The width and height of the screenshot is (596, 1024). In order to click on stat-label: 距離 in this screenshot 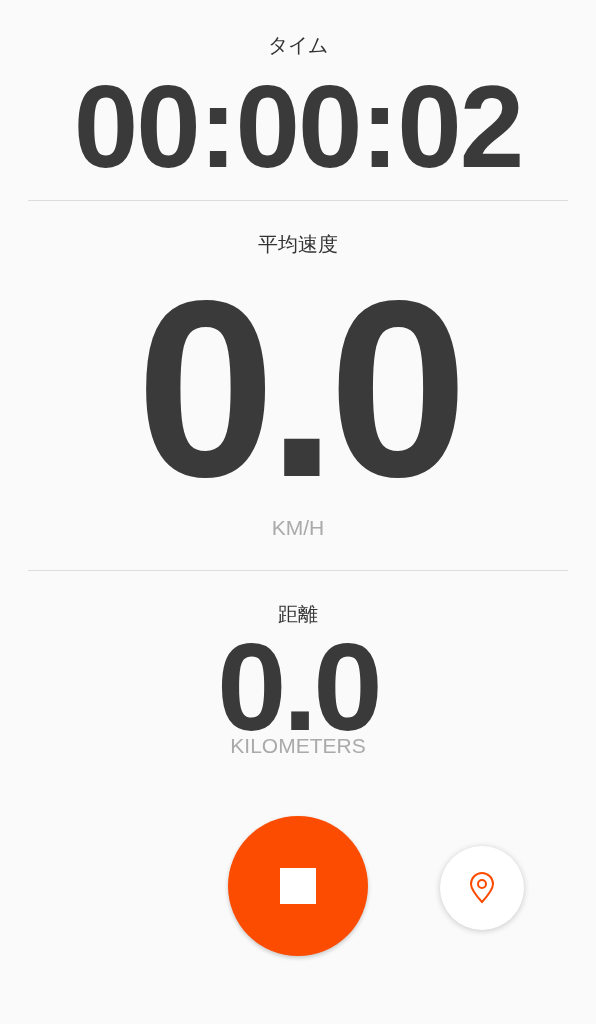, I will do `click(298, 614)`.